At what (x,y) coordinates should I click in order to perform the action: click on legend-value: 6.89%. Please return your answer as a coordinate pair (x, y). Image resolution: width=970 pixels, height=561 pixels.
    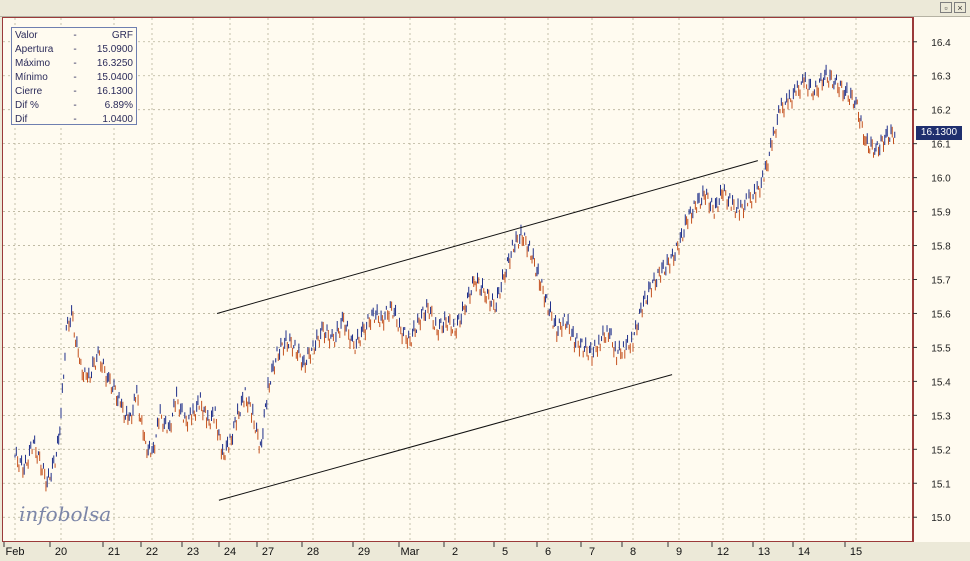
    Looking at the image, I should click on (118, 105).